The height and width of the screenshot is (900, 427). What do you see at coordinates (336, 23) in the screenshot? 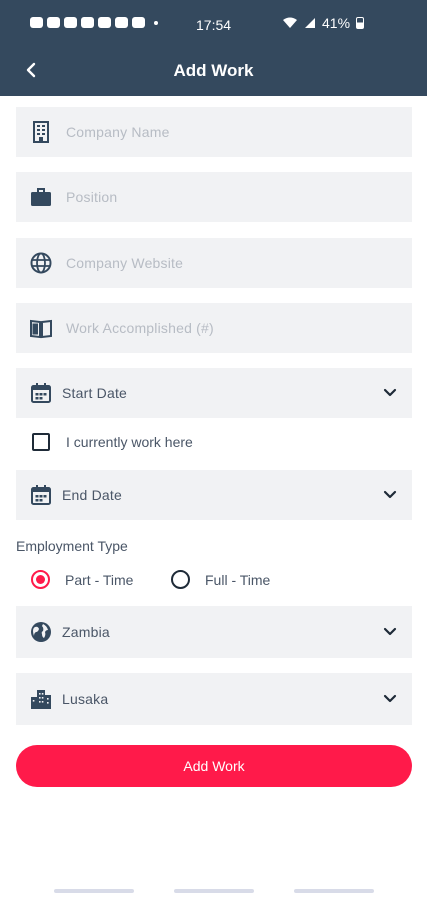
I see `battery-percent: 41%` at bounding box center [336, 23].